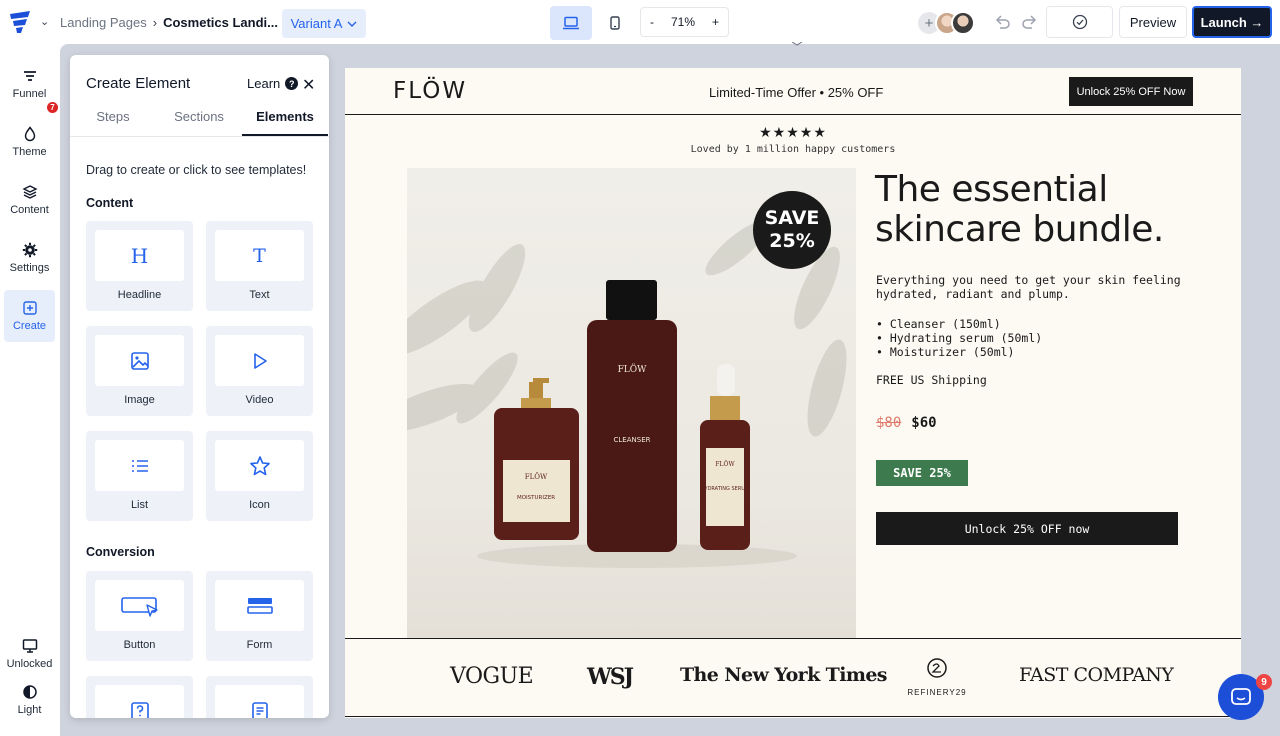  I want to click on tab-steps: Steps, so click(113, 119).